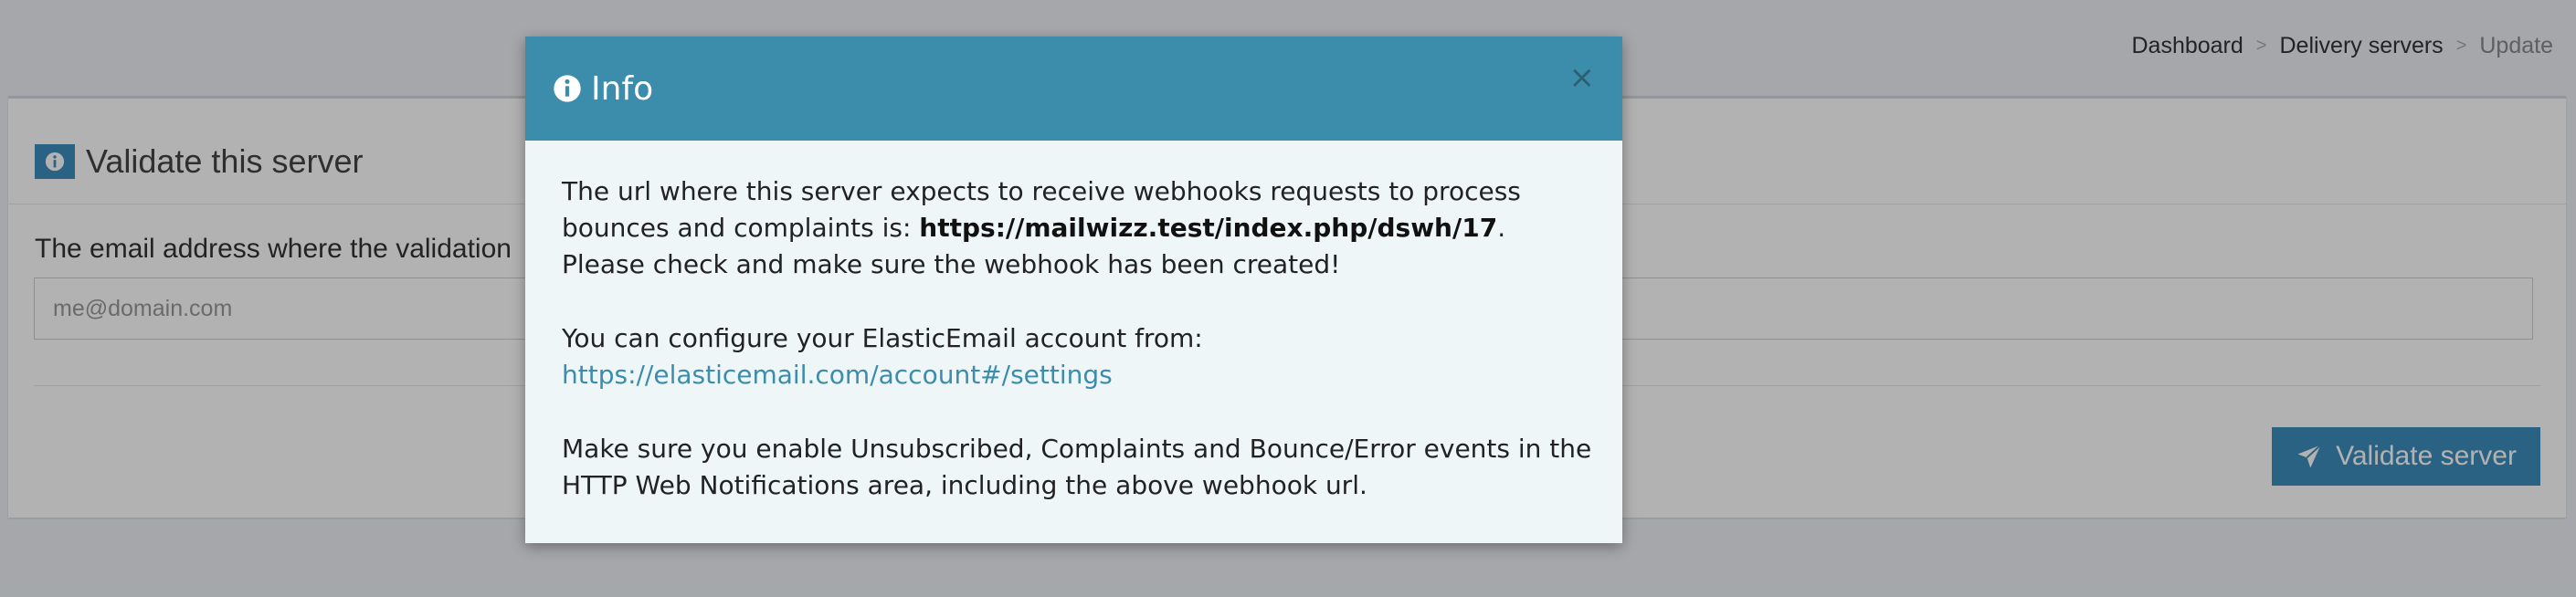  What do you see at coordinates (1583, 77) in the screenshot?
I see `close-button: ×` at bounding box center [1583, 77].